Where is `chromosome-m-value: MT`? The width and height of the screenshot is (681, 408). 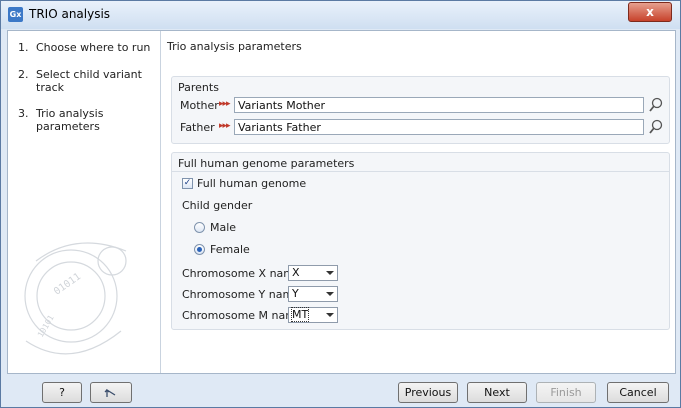
chromosome-m-value: MT is located at coordinates (300, 314).